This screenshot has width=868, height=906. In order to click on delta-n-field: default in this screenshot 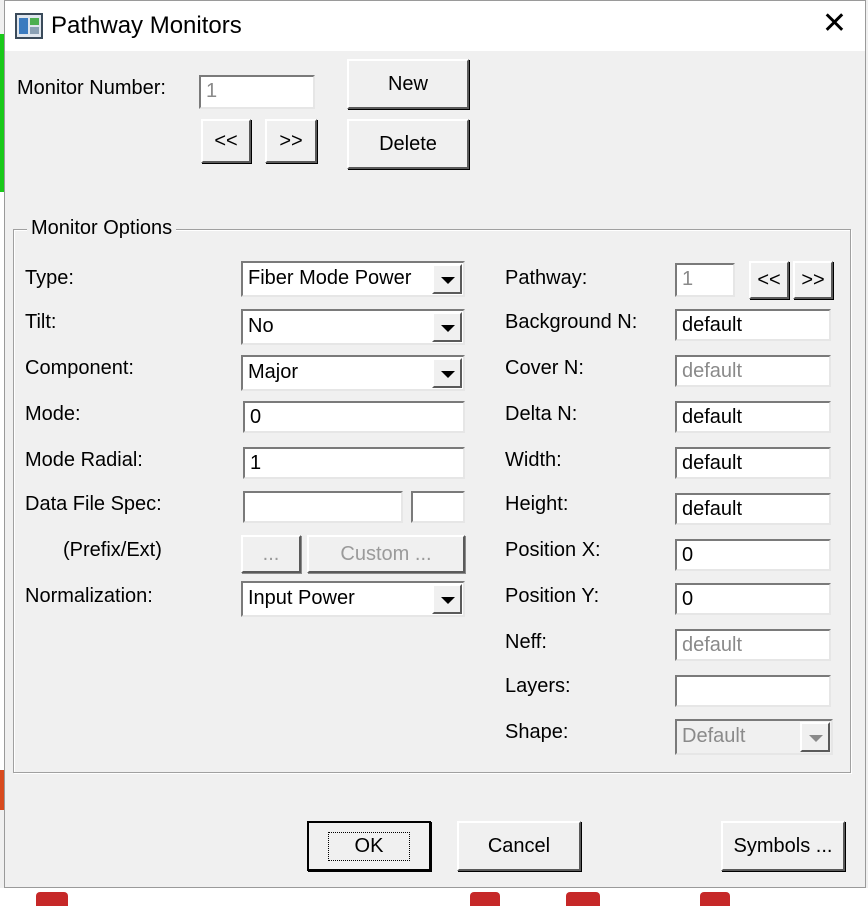, I will do `click(753, 417)`.